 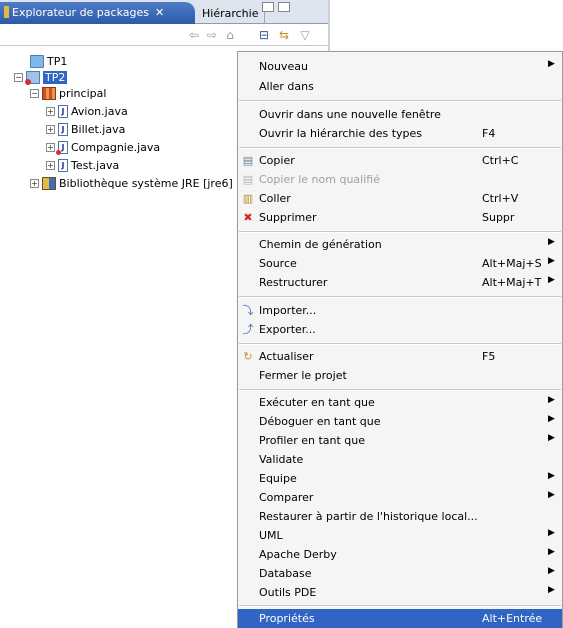 What do you see at coordinates (512, 263) in the screenshot?
I see `shortcut-label: Alt+Maj+S` at bounding box center [512, 263].